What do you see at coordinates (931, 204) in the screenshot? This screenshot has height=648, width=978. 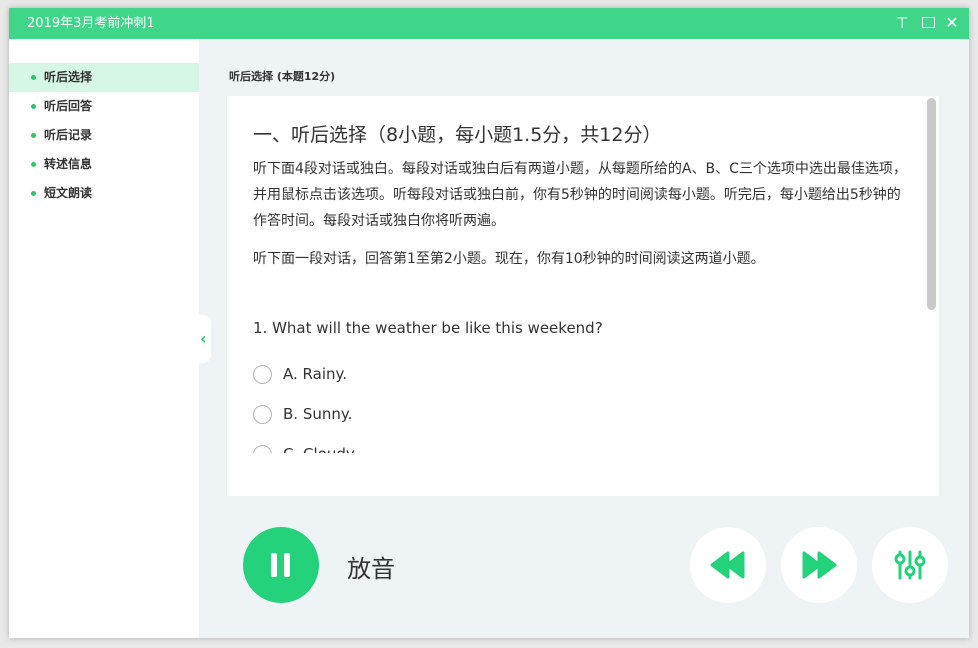 I see `scrollbar-thumb` at bounding box center [931, 204].